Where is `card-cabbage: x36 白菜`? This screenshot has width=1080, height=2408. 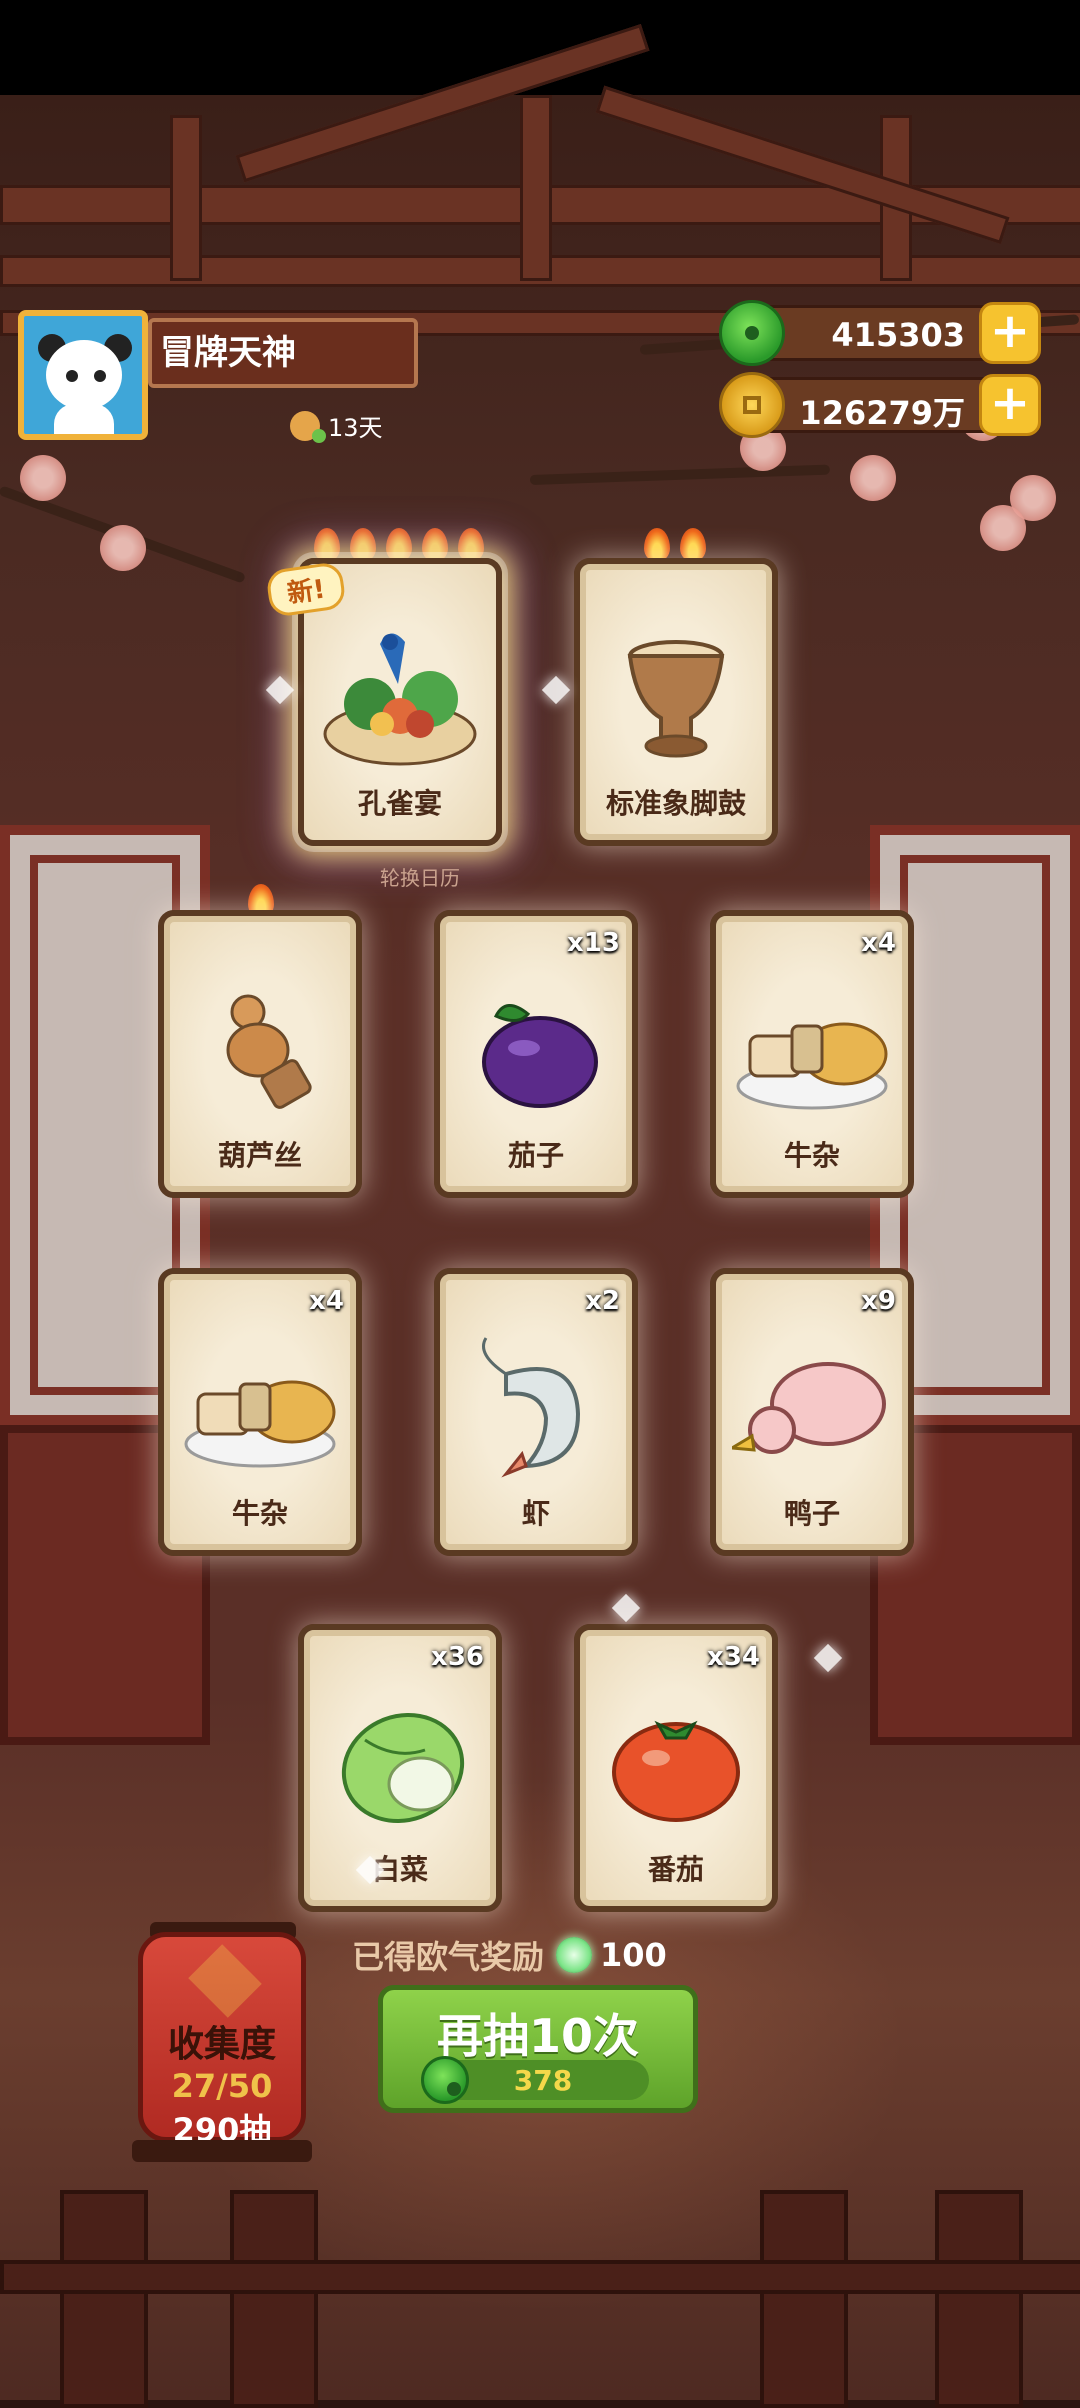 card-cabbage: x36 白菜 is located at coordinates (400, 1768).